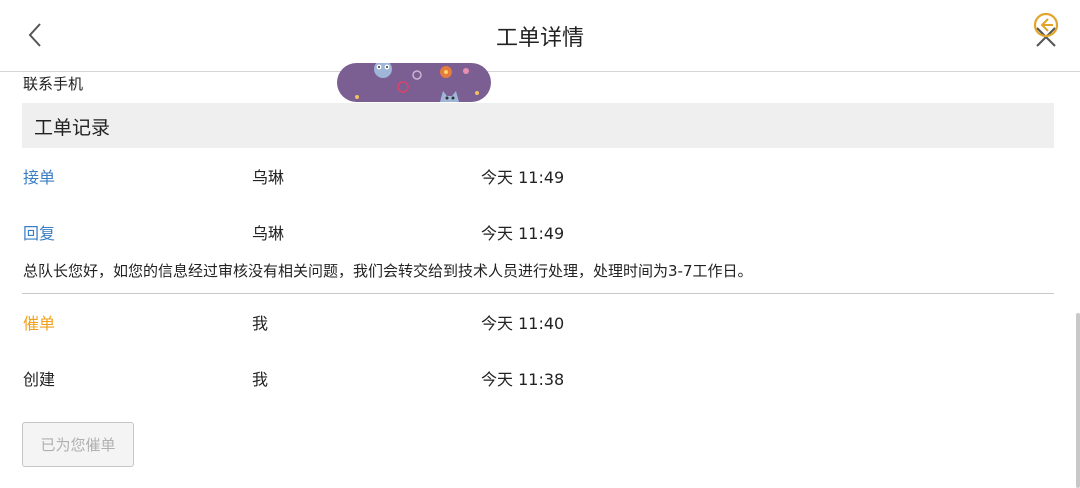 This screenshot has width=1080, height=488. Describe the element at coordinates (538, 125) in the screenshot. I see `work-order-record-header: 工单记录` at that location.